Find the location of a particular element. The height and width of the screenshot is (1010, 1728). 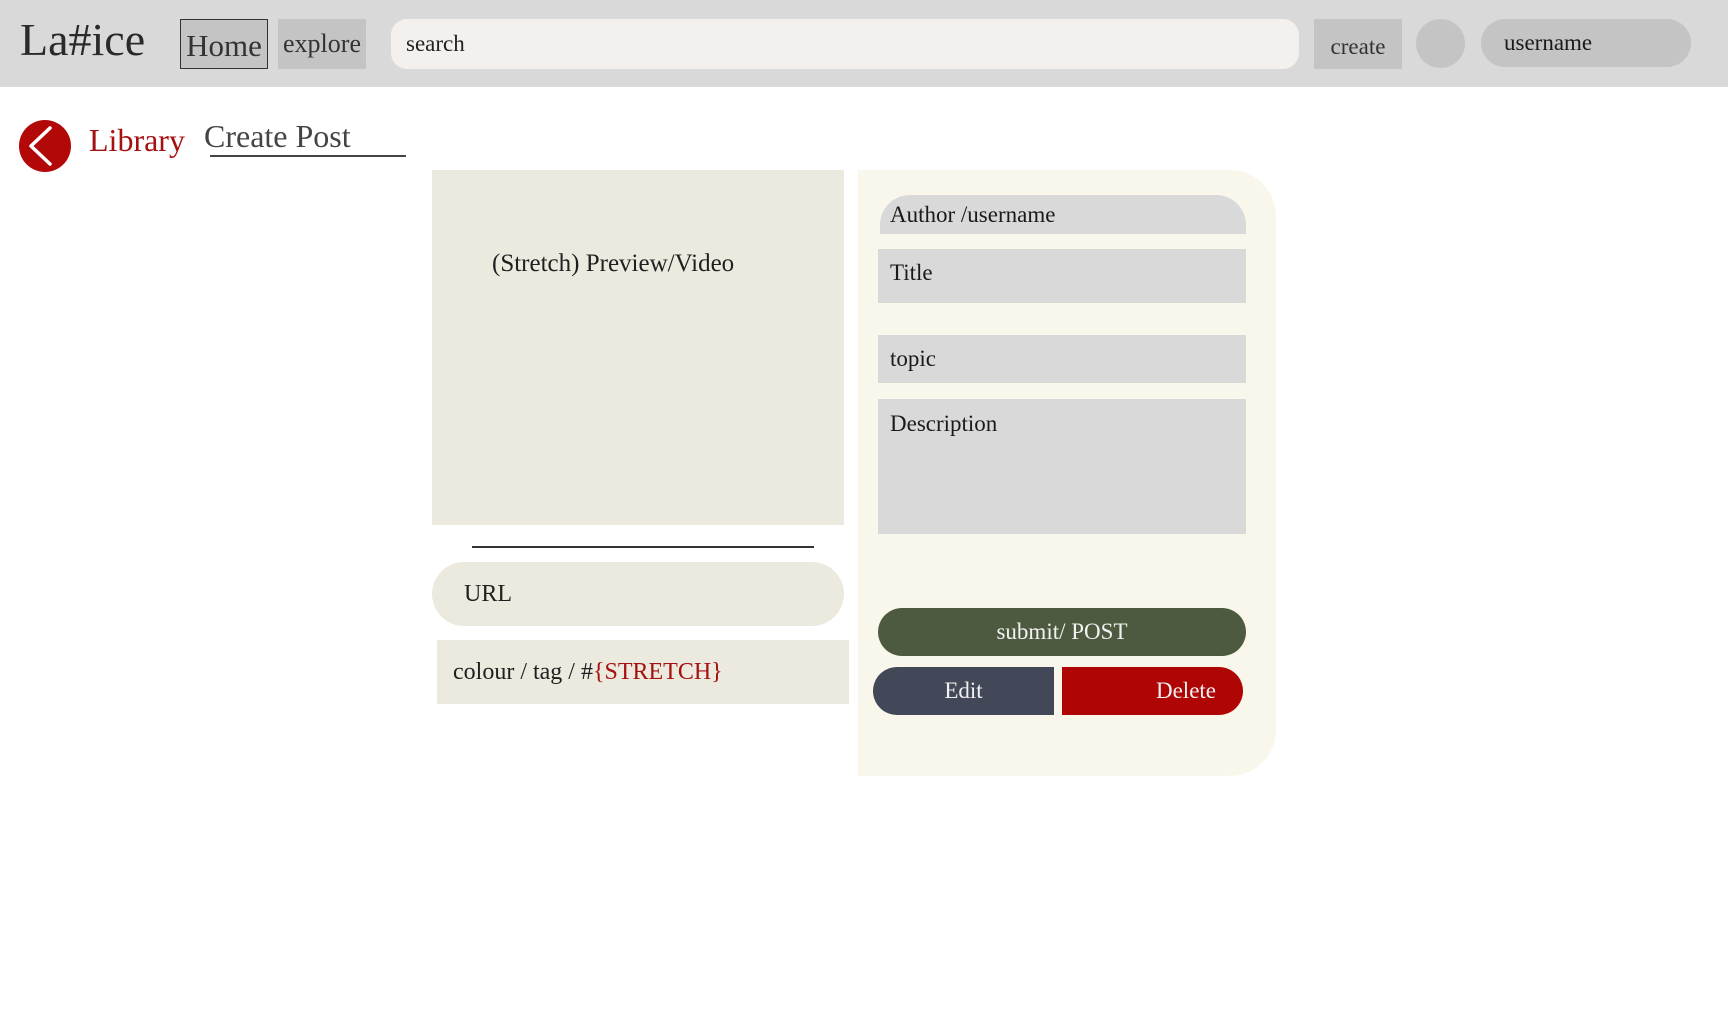

explore-button: explore is located at coordinates (322, 44).